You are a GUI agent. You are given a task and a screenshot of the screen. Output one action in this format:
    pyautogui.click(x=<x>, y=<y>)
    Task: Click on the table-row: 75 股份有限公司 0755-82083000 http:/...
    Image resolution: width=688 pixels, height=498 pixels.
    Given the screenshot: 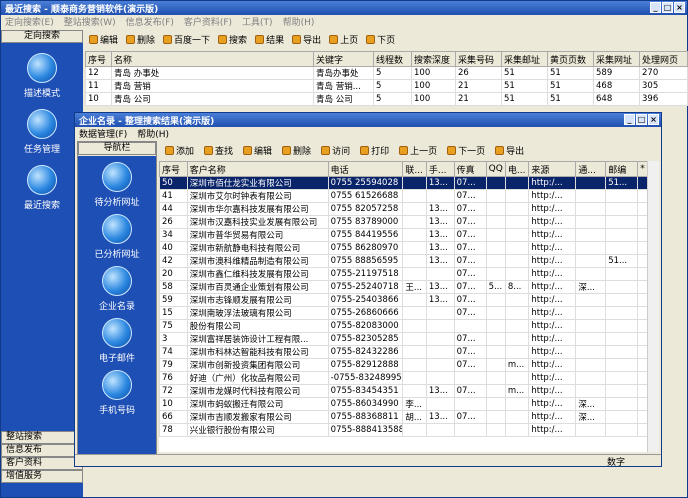 What is the action you would take?
    pyautogui.click(x=404, y=326)
    